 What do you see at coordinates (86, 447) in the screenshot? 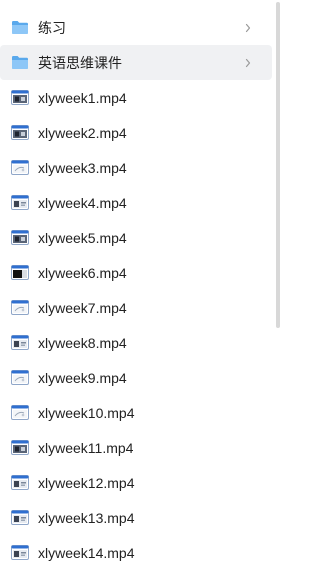
I see `file-name: xlyweek11.mp4` at bounding box center [86, 447].